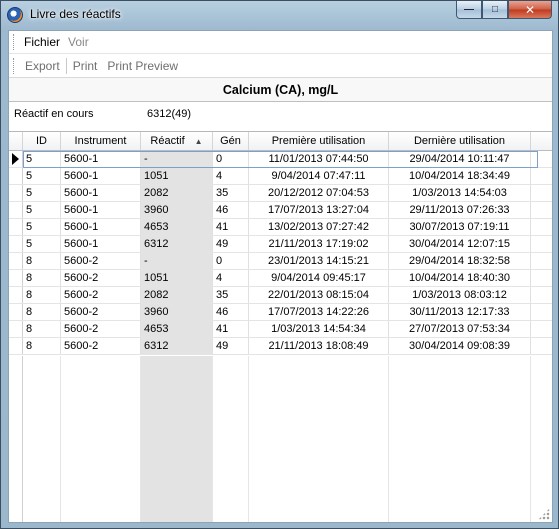  Describe the element at coordinates (177, 141) in the screenshot. I see `column-header-reactif: Réactif ▲` at that location.